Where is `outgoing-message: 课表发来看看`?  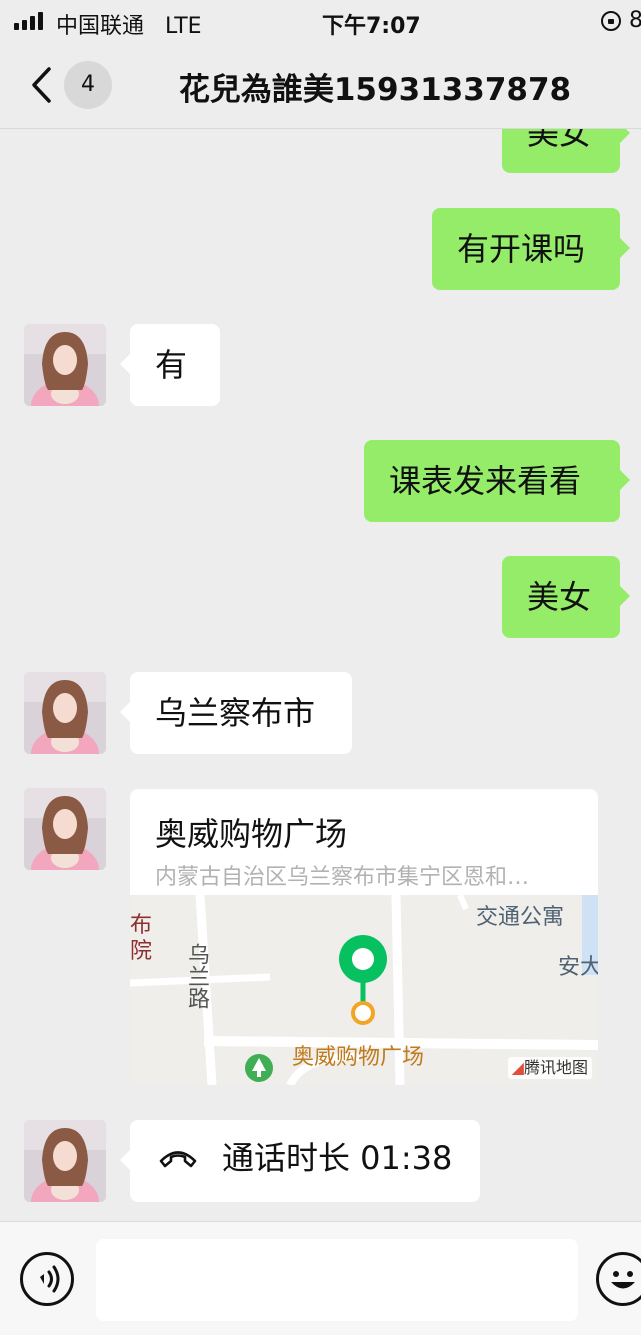
outgoing-message: 课表发来看看 is located at coordinates (497, 481).